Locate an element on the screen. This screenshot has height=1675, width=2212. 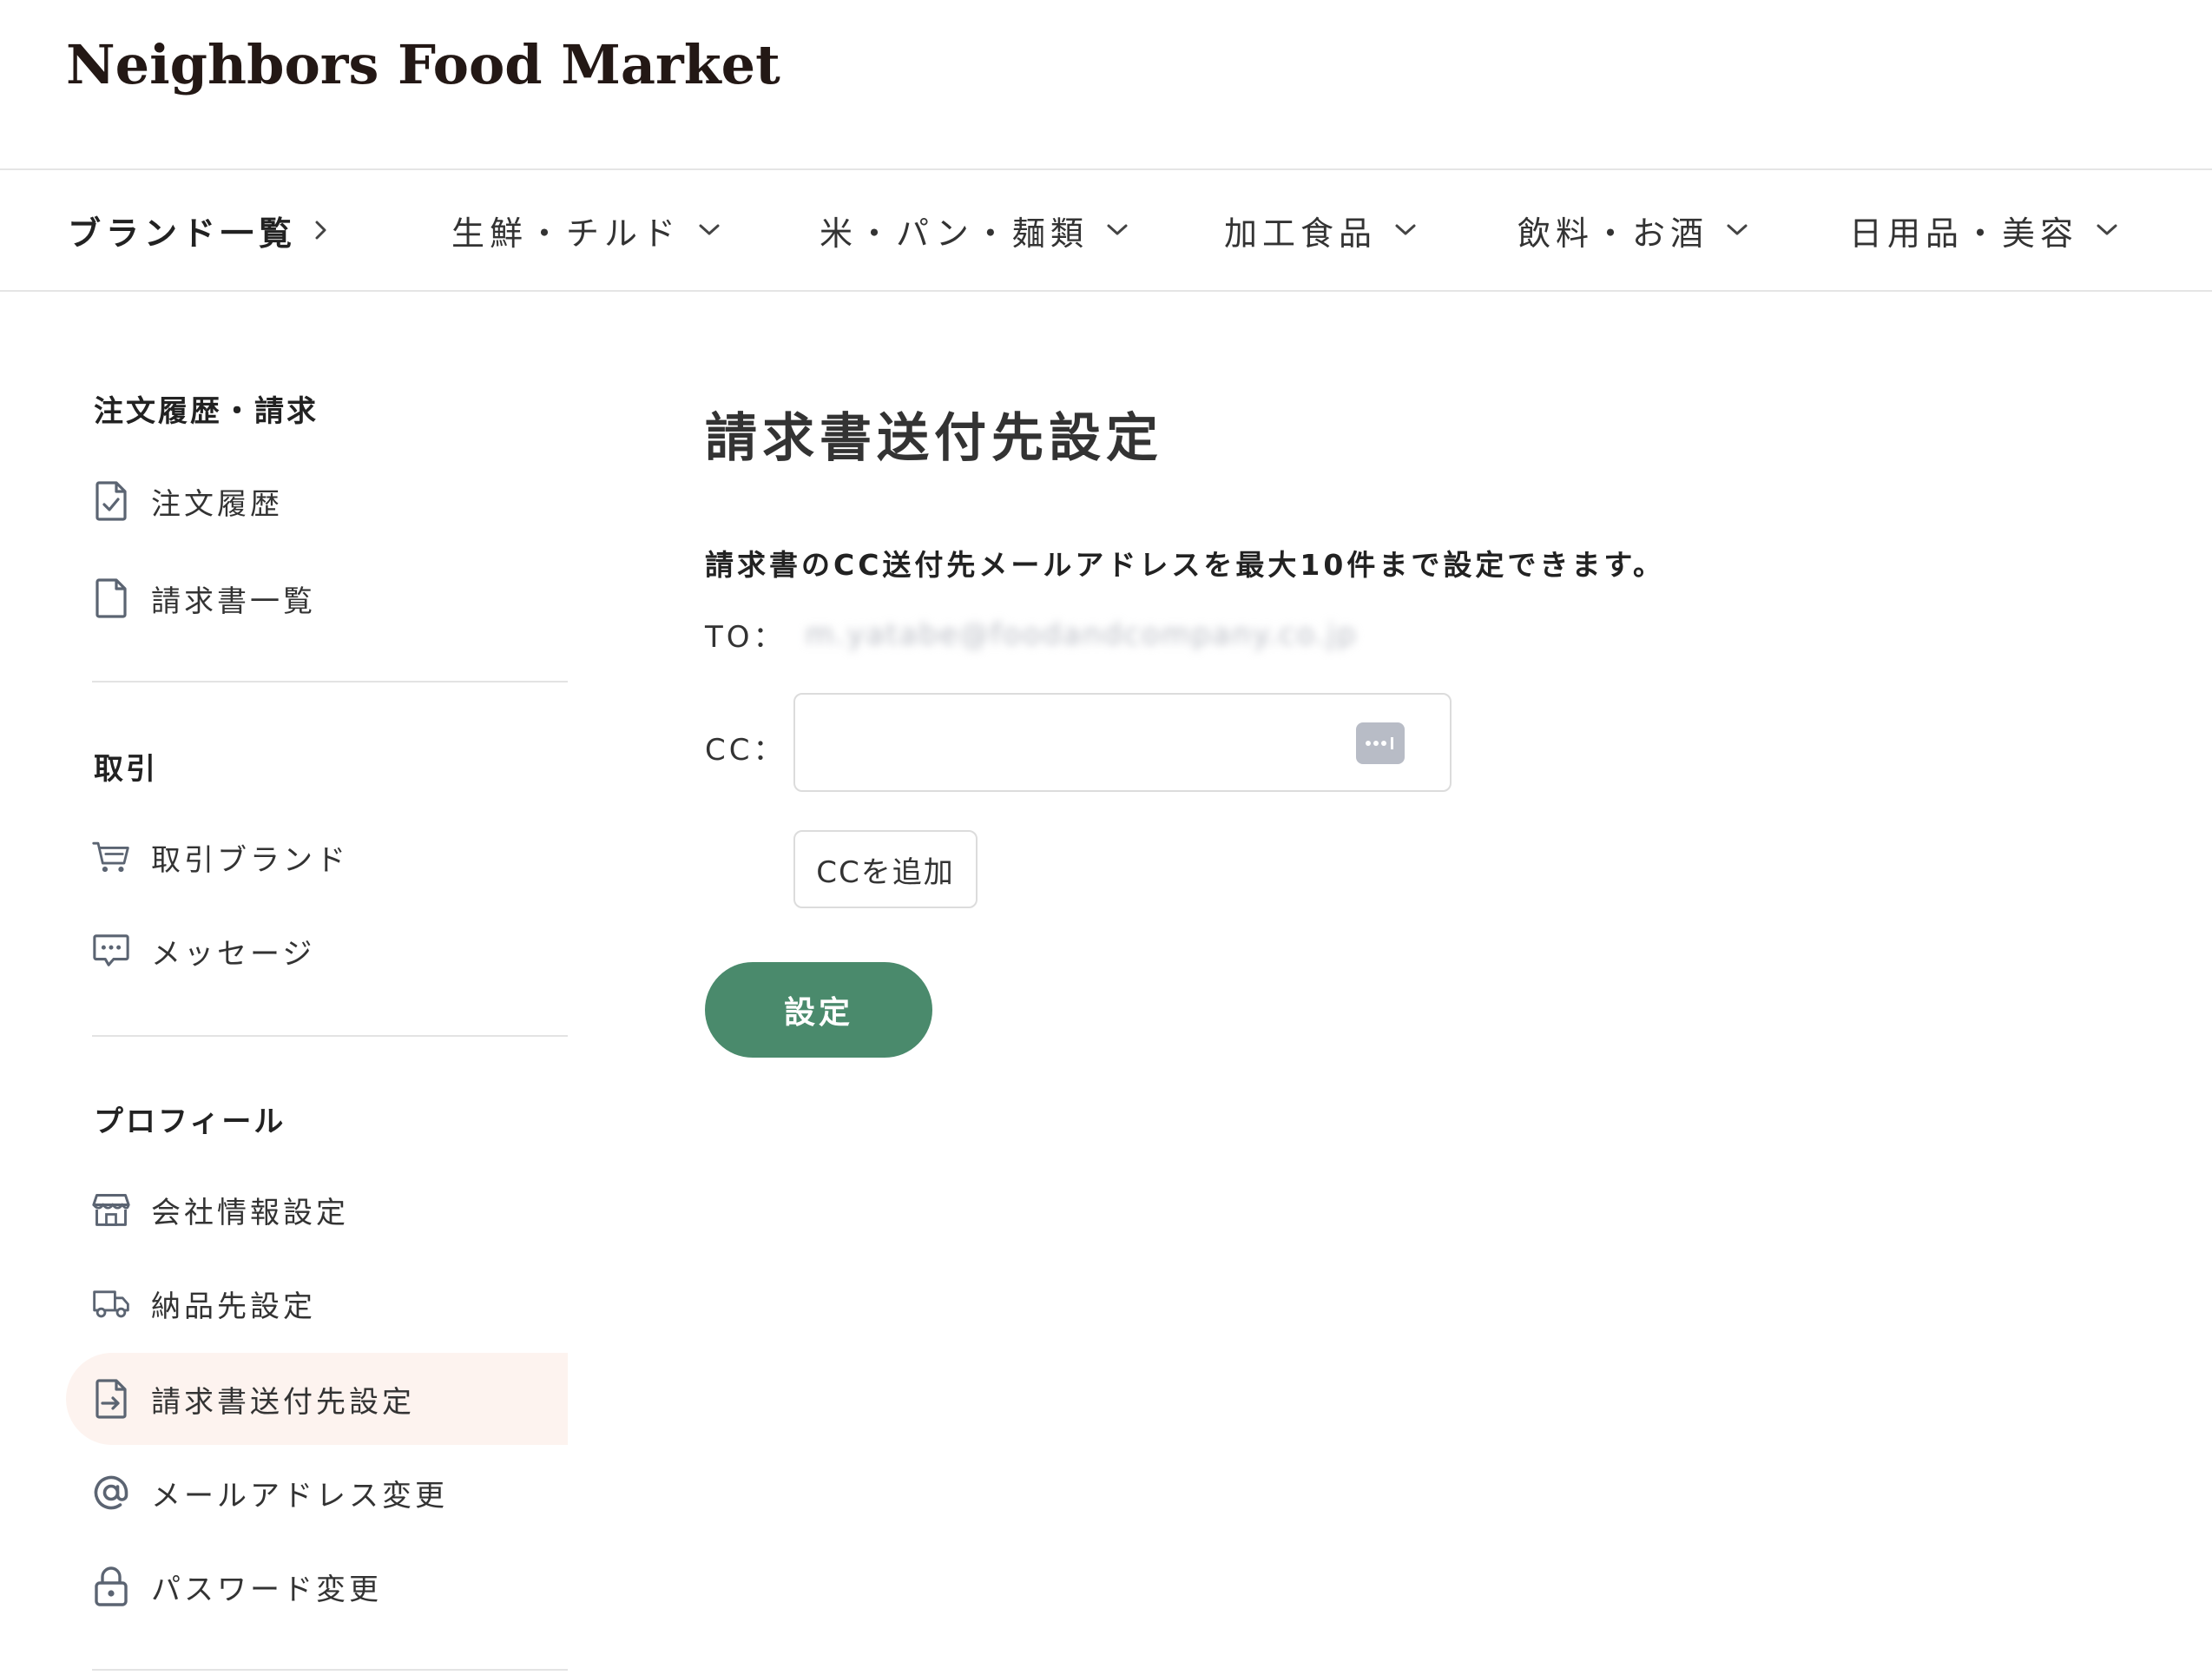
sidebar-item-messages: メッセージ is located at coordinates (317, 951).